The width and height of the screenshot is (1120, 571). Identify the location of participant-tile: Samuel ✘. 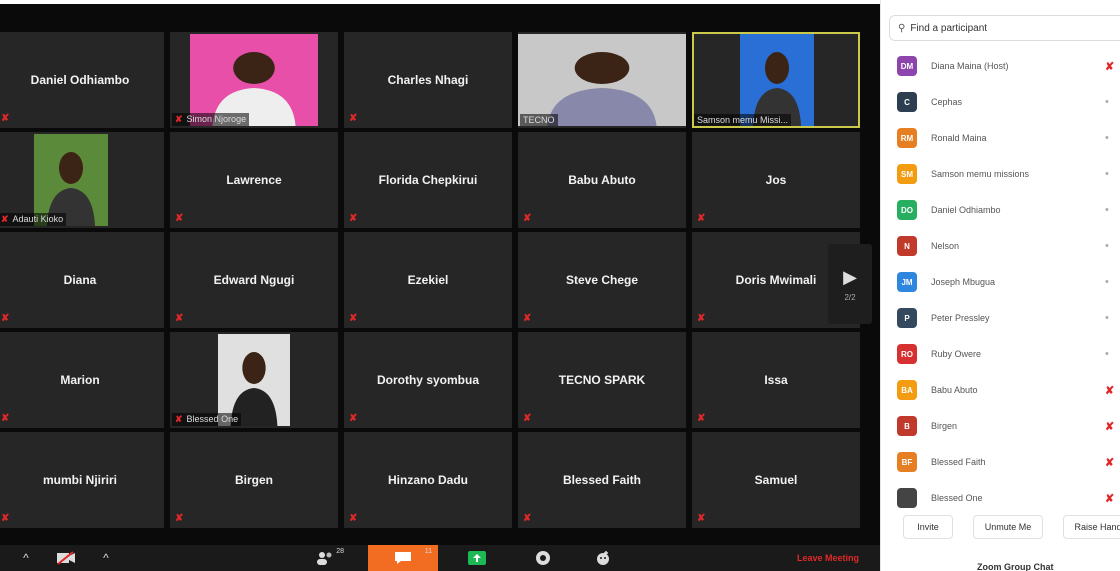
(776, 480).